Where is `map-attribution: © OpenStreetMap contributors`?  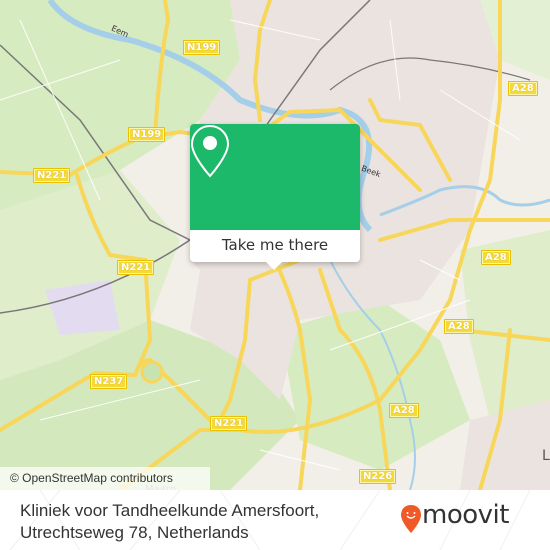 map-attribution: © OpenStreetMap contributors is located at coordinates (105, 478).